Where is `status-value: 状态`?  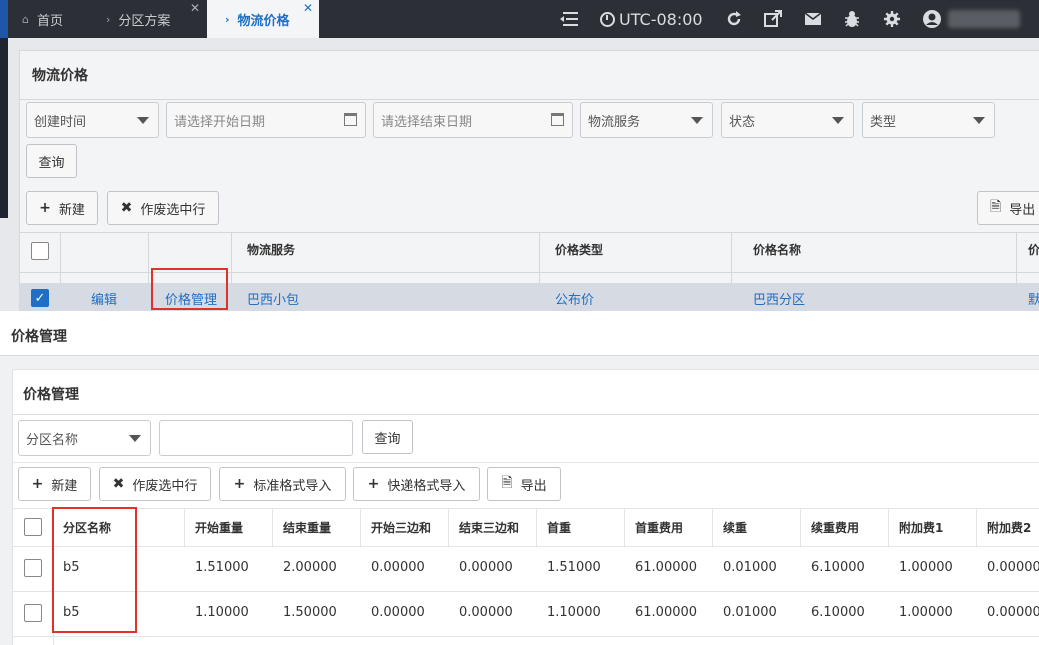
status-value: 状态 is located at coordinates (742, 122).